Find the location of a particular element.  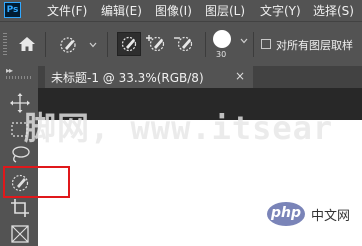

document-tab-strip: 未标题-1 @ 33.3%(RGB/8) × is located at coordinates (200, 77).